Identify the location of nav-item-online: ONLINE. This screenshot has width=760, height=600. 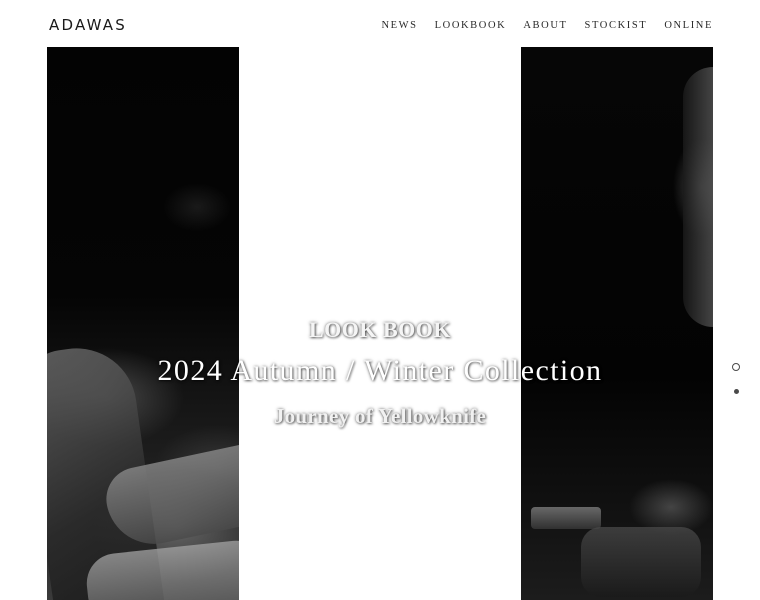
(688, 26).